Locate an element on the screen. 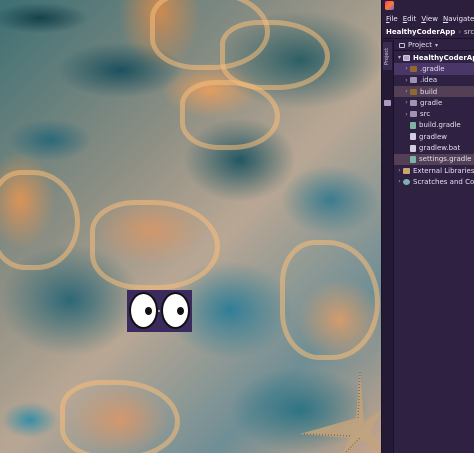 This screenshot has height=453, width=474. tree-item-settings-gradle: settings.gradle is located at coordinates (434, 159).